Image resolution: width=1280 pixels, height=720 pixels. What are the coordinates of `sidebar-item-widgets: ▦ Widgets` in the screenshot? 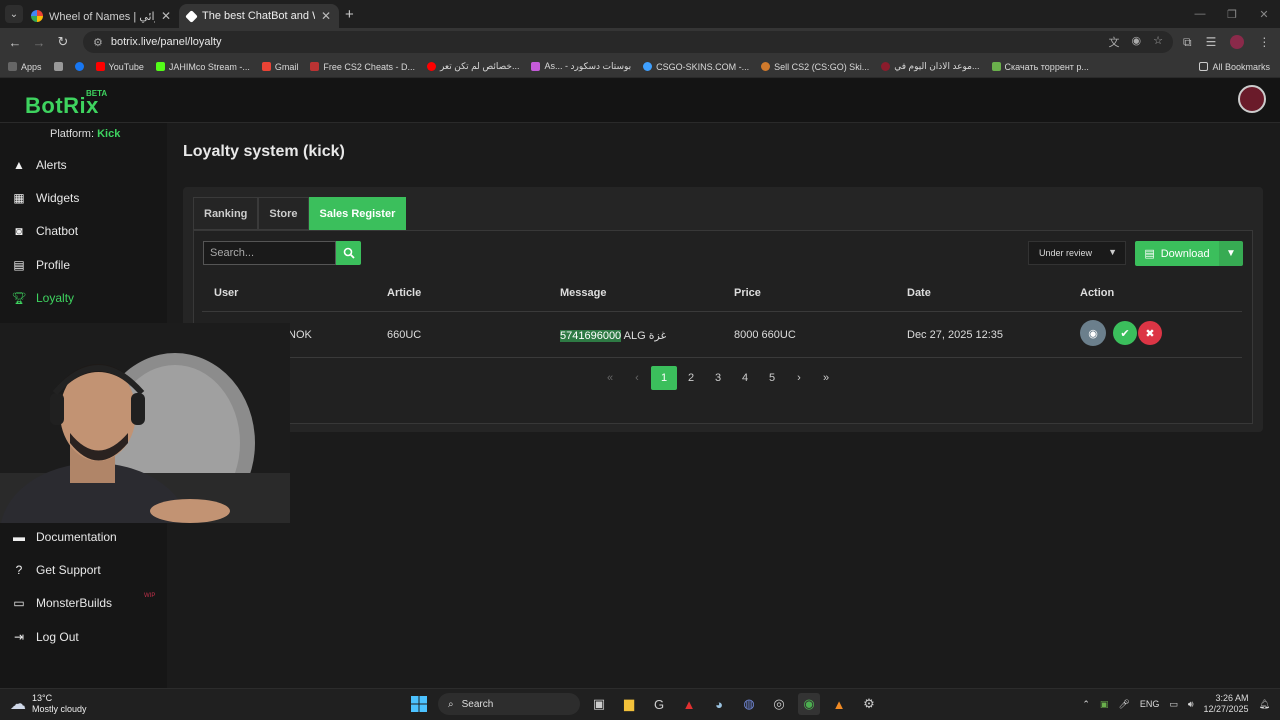 It's located at (45, 198).